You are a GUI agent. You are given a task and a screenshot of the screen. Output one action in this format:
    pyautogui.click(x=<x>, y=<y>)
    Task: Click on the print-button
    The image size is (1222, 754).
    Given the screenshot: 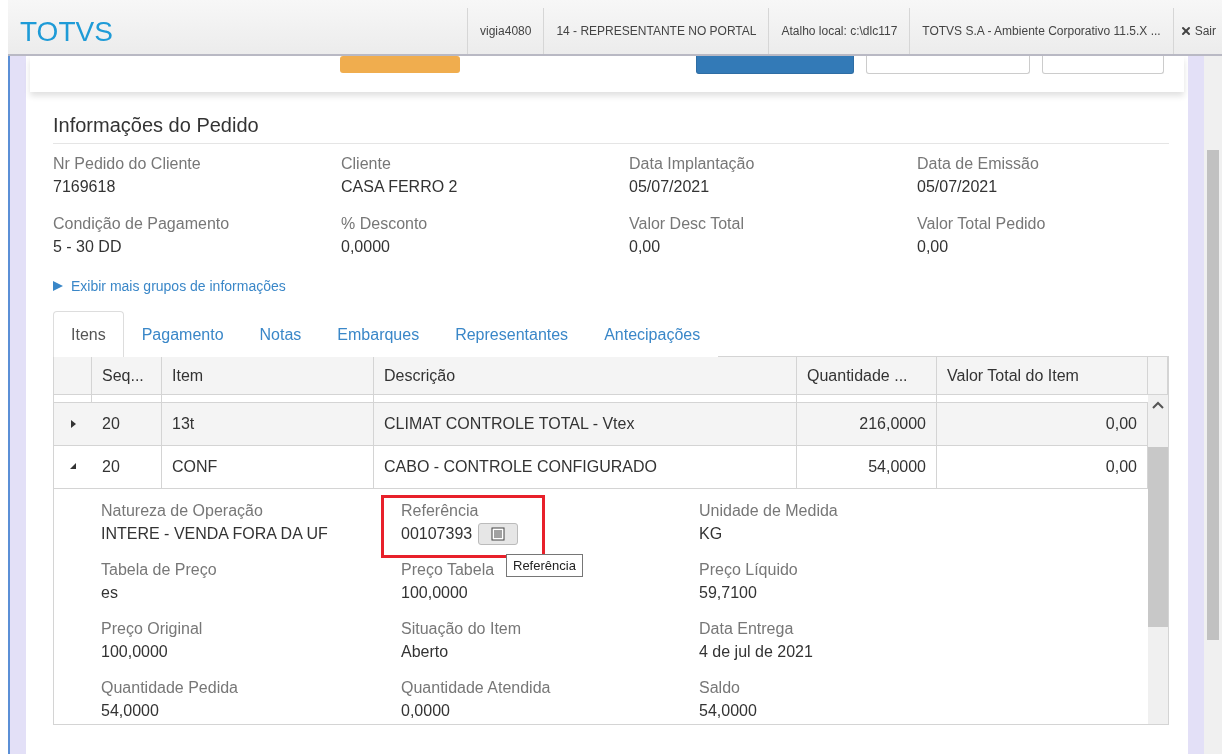 What is the action you would take?
    pyautogui.click(x=1103, y=65)
    